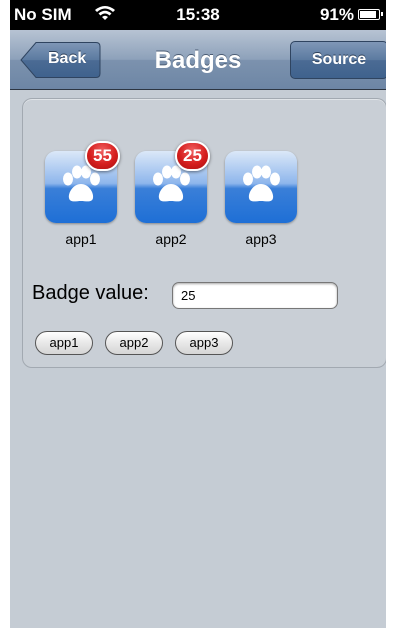  I want to click on set-badge-app3-button: app3, so click(204, 343).